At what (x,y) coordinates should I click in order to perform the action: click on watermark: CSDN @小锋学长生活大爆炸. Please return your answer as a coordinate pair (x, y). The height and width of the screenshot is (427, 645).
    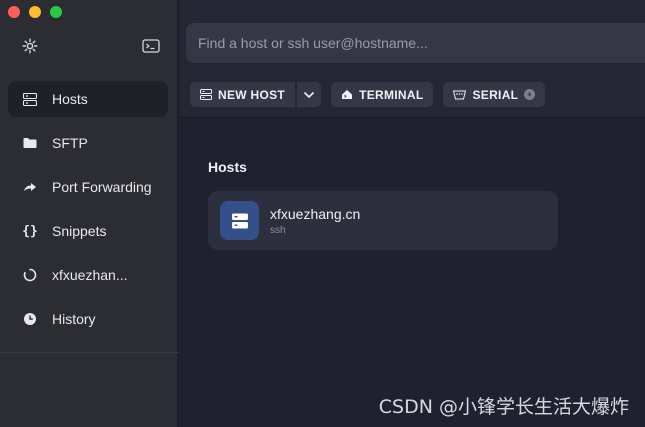
    Looking at the image, I should click on (503, 407).